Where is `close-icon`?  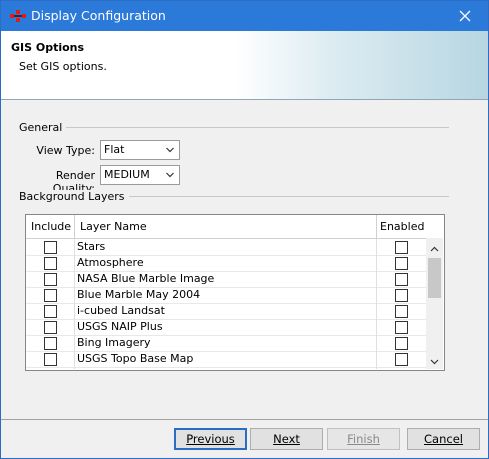
close-icon is located at coordinates (465, 16).